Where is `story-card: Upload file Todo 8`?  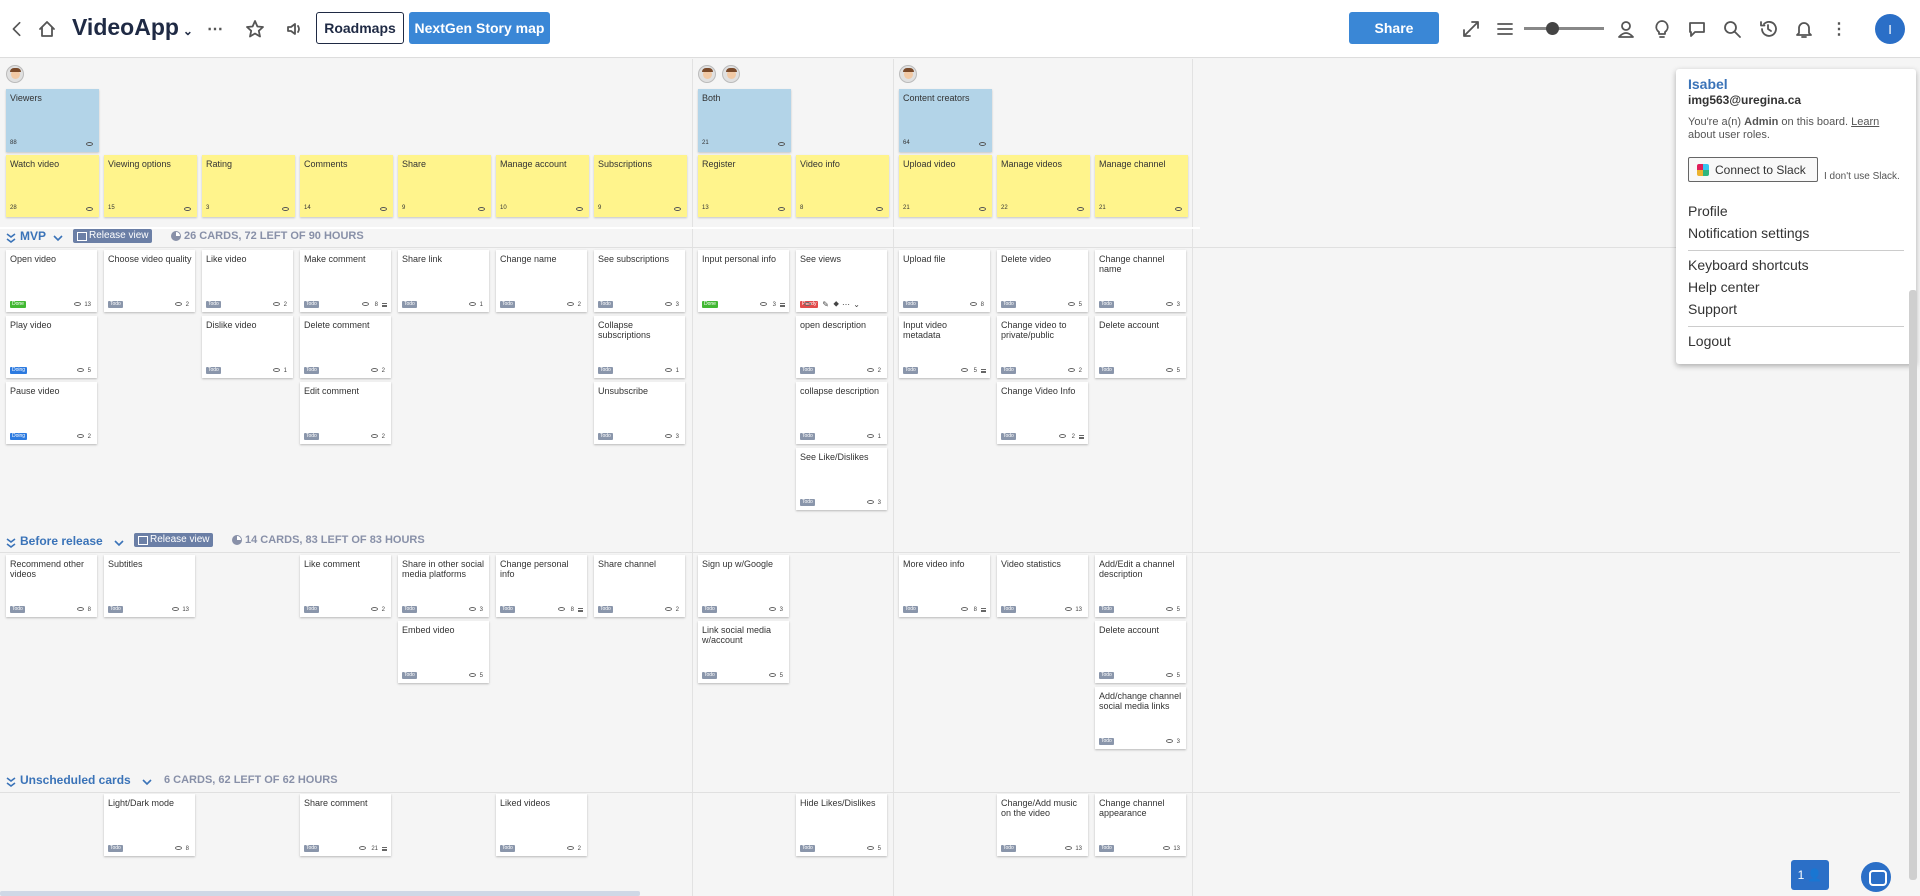 story-card: Upload file Todo 8 is located at coordinates (944, 281).